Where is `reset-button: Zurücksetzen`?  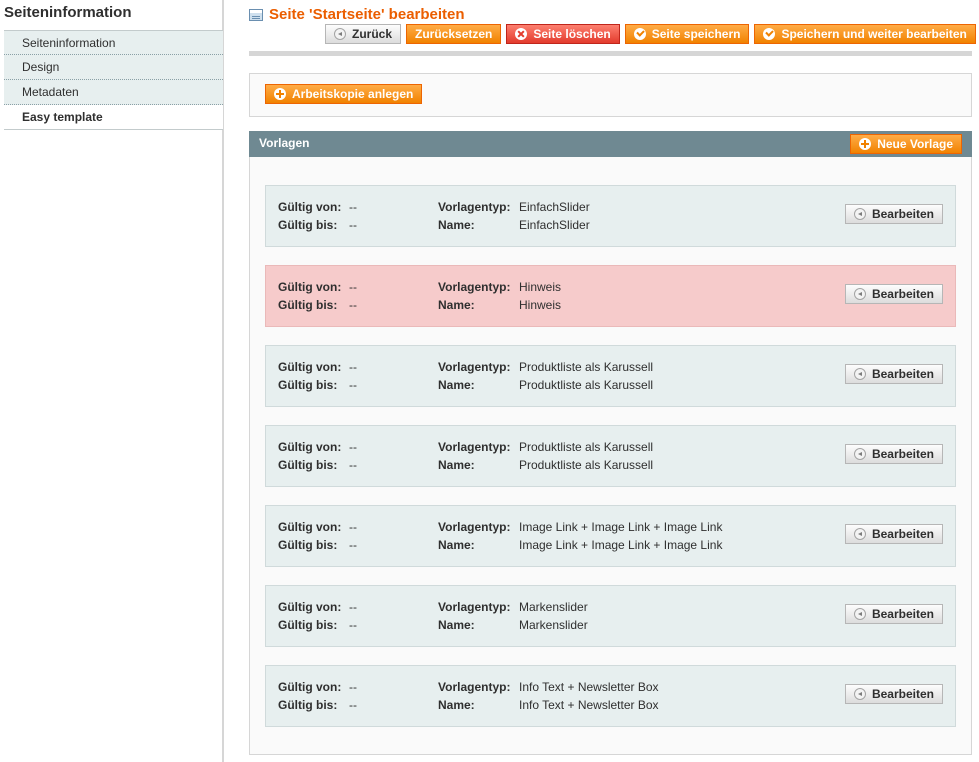
reset-button: Zurücksetzen is located at coordinates (454, 34).